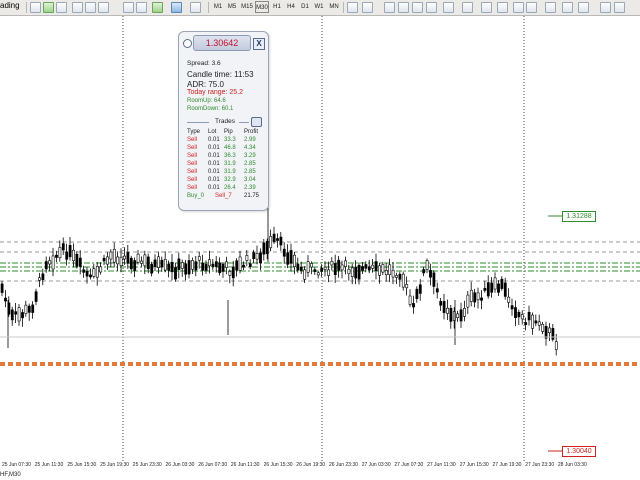 This screenshot has height=480, width=640. I want to click on label-icon, so click(502, 7).